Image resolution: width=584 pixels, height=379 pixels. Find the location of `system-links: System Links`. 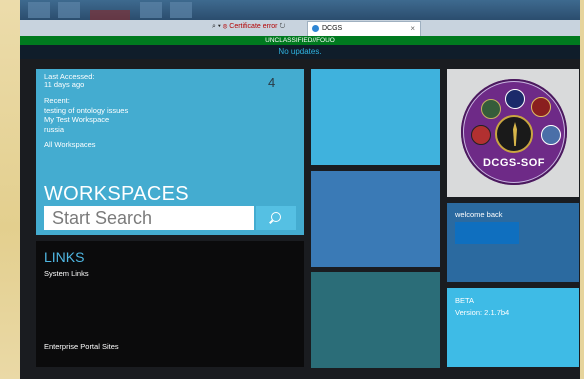

system-links: System Links is located at coordinates (66, 273).